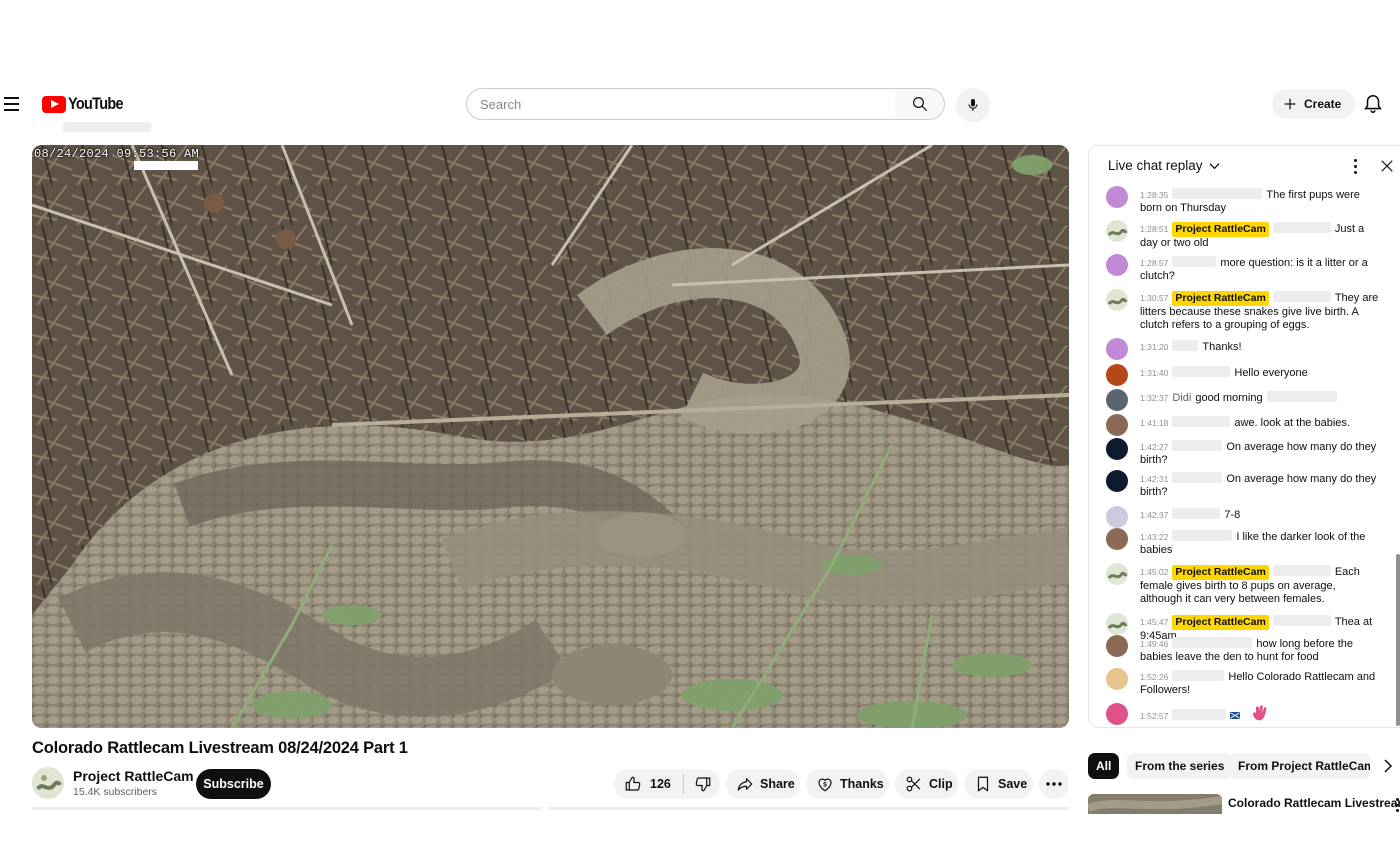 The height and width of the screenshot is (850, 1400). I want to click on share-label: Share, so click(777, 784).